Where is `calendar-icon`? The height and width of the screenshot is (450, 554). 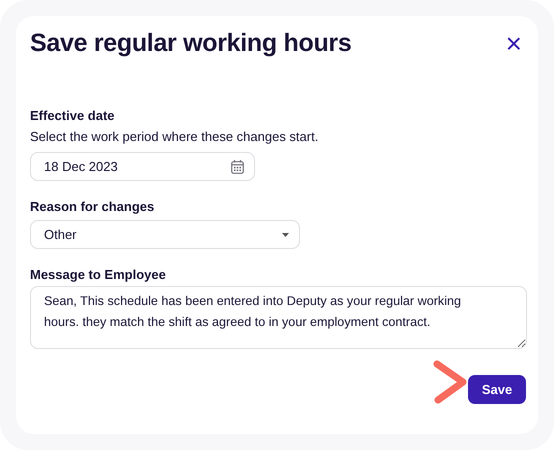 calendar-icon is located at coordinates (237, 167).